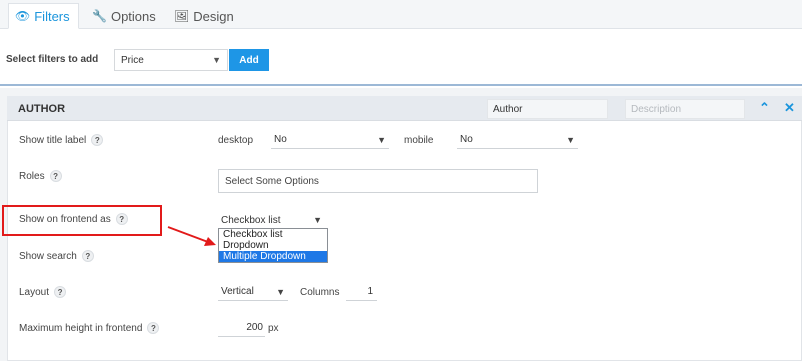  I want to click on tab-options: 🔧 Options, so click(124, 16).